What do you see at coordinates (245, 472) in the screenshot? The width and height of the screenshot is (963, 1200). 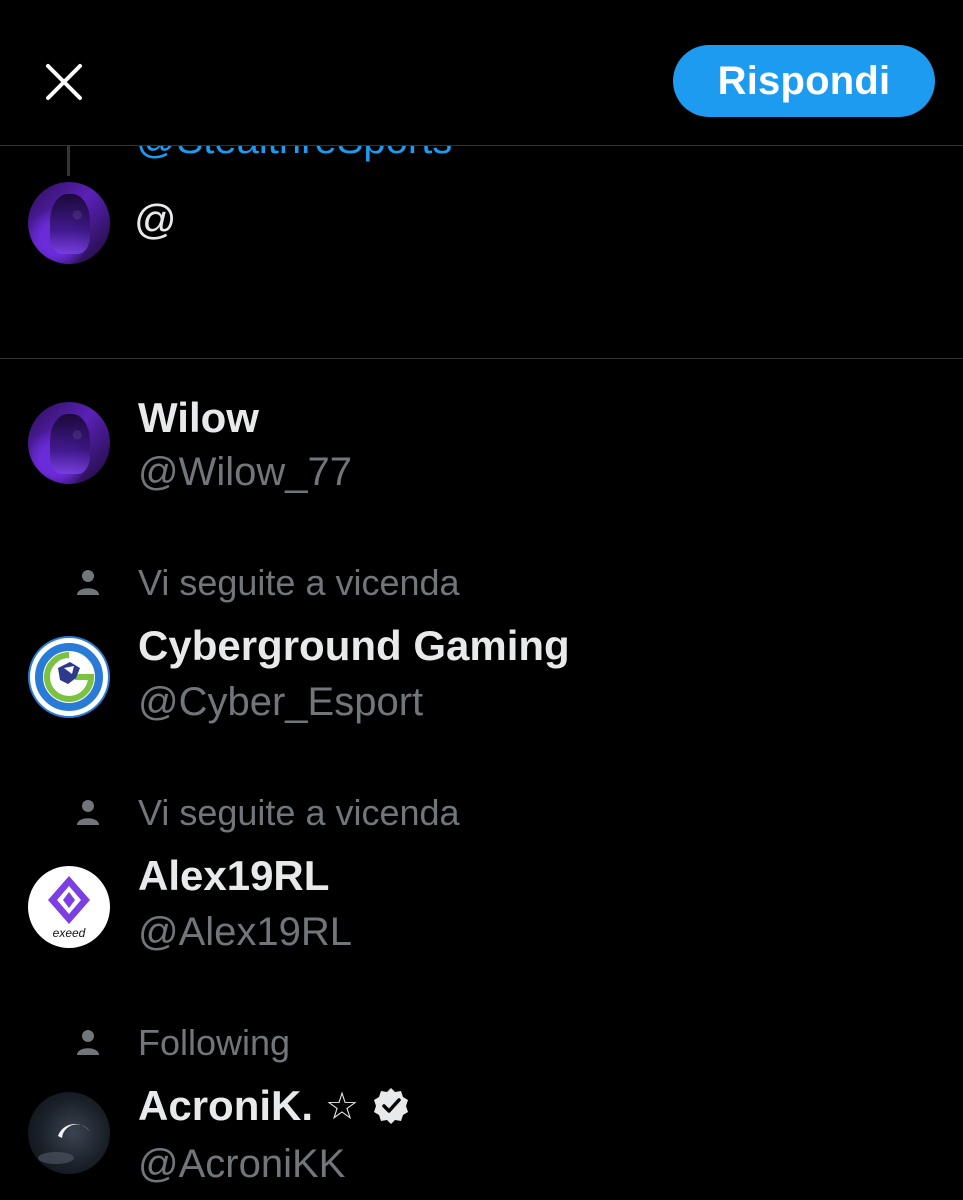 I see `user-handle: @Wilow_77` at bounding box center [245, 472].